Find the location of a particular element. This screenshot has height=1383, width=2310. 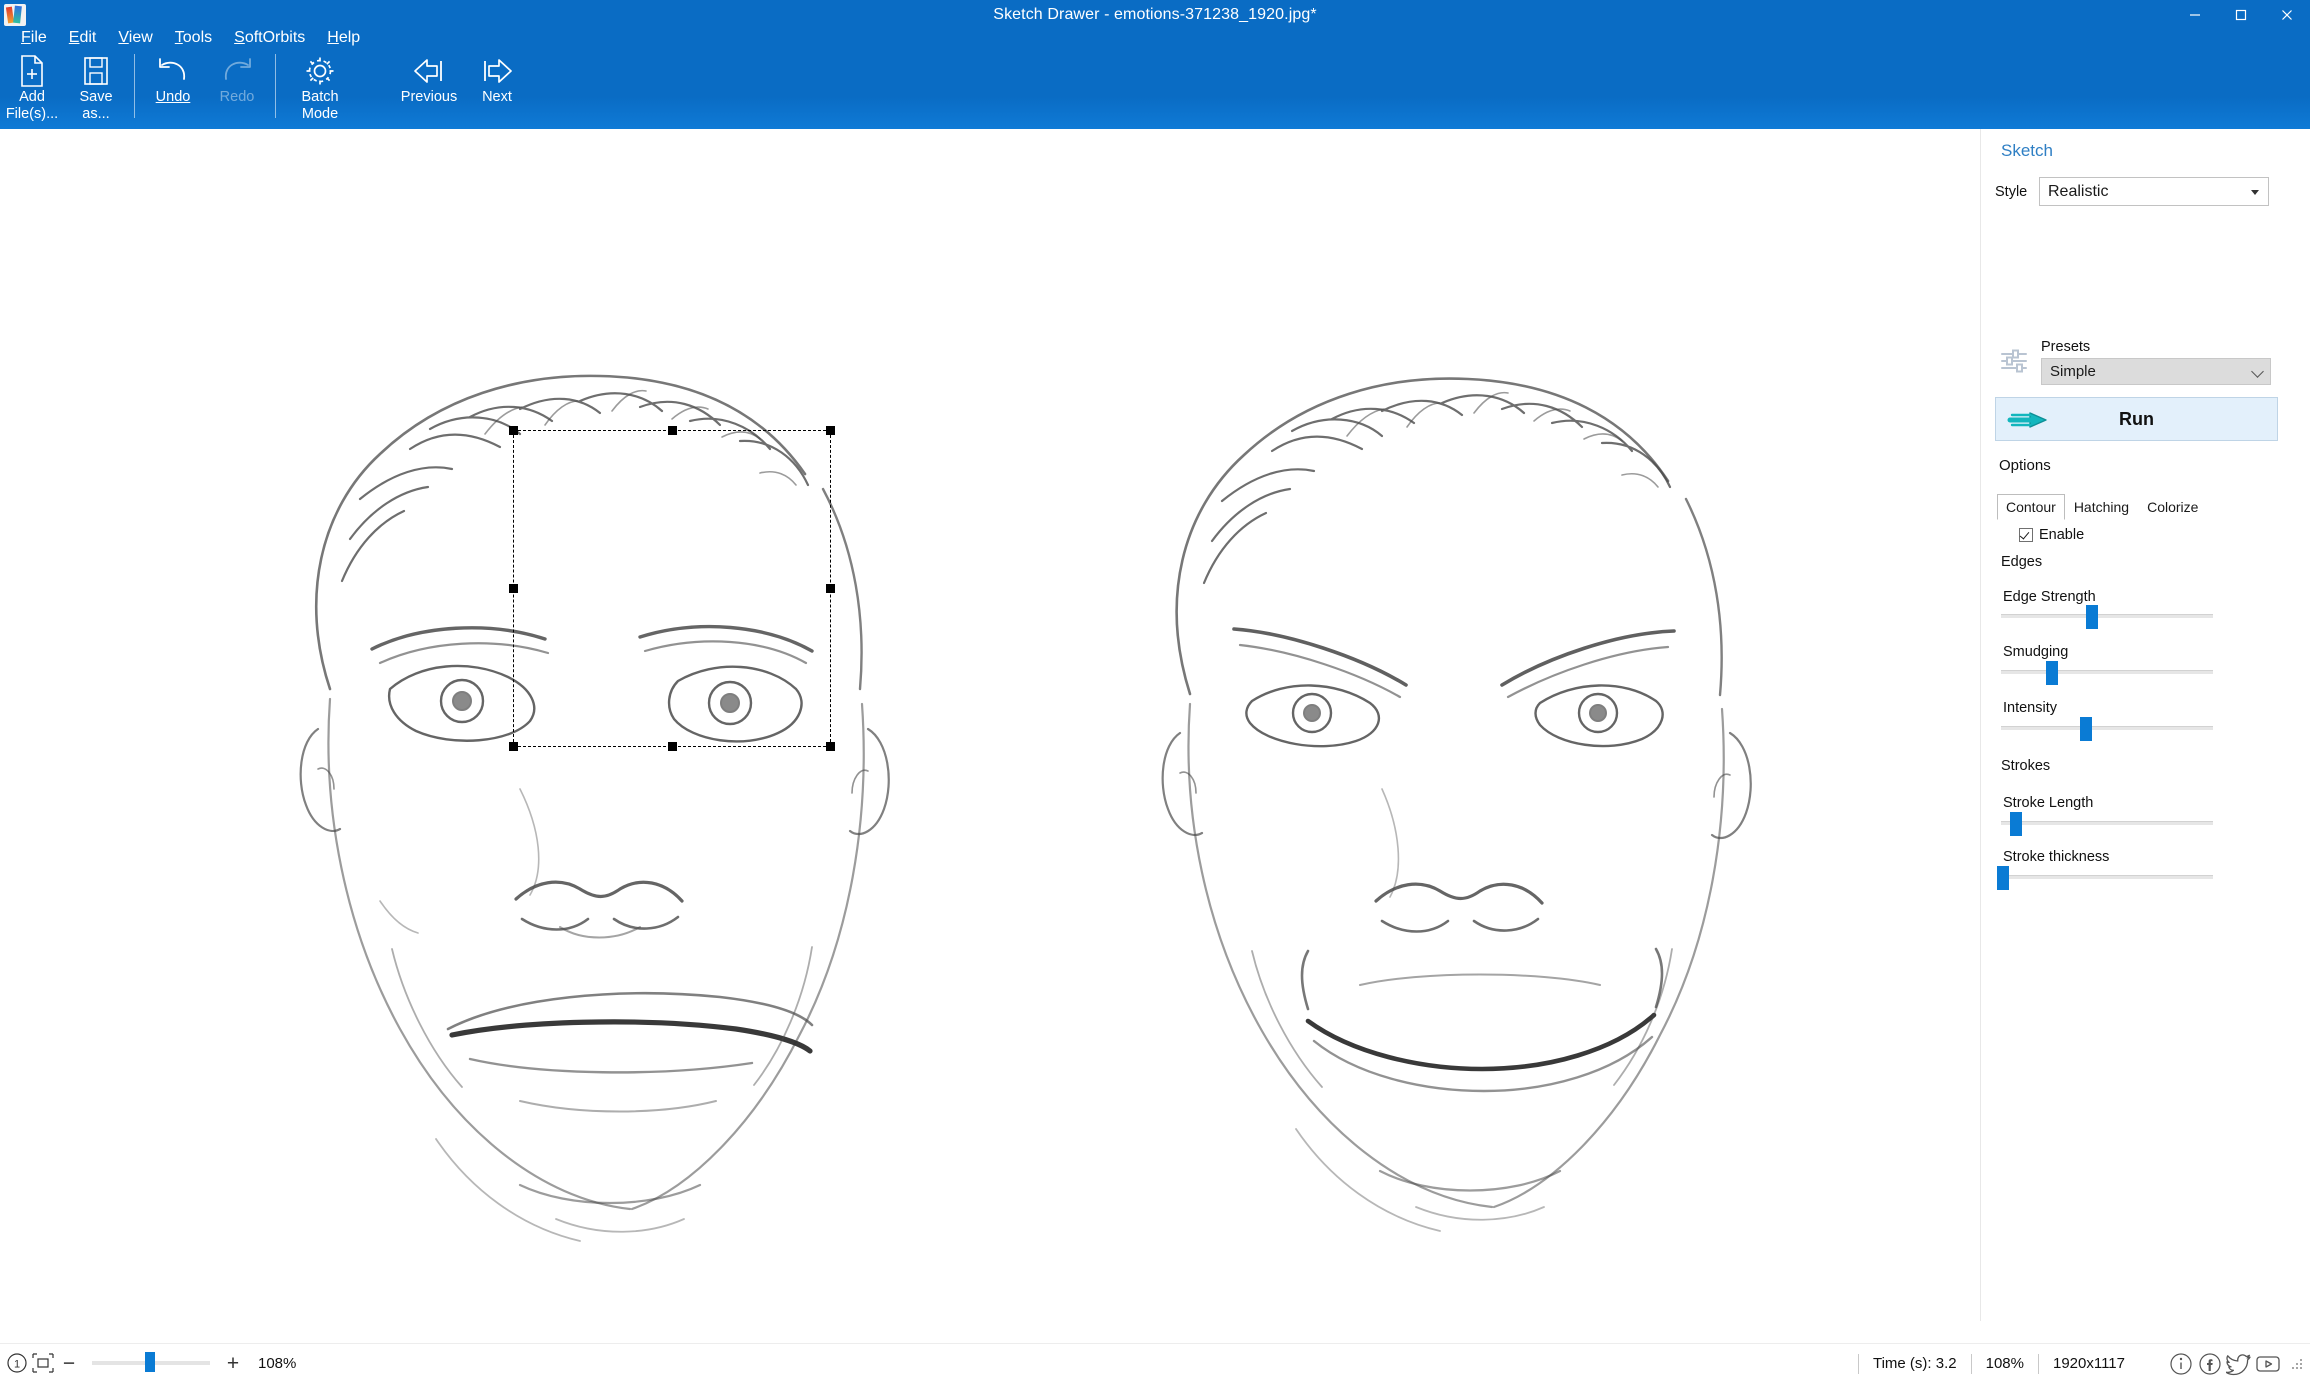

enable-checkbox-row: Enable is located at coordinates (2051, 535).